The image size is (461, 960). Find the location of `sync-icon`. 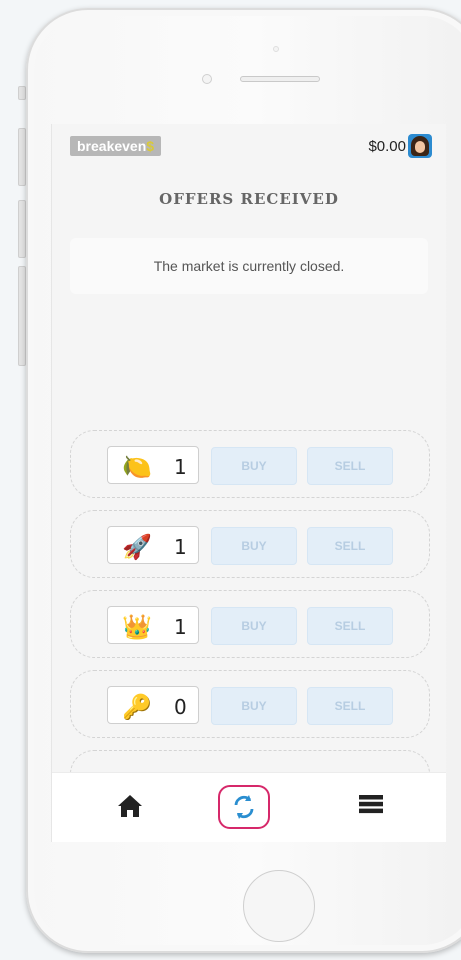

sync-icon is located at coordinates (244, 807).